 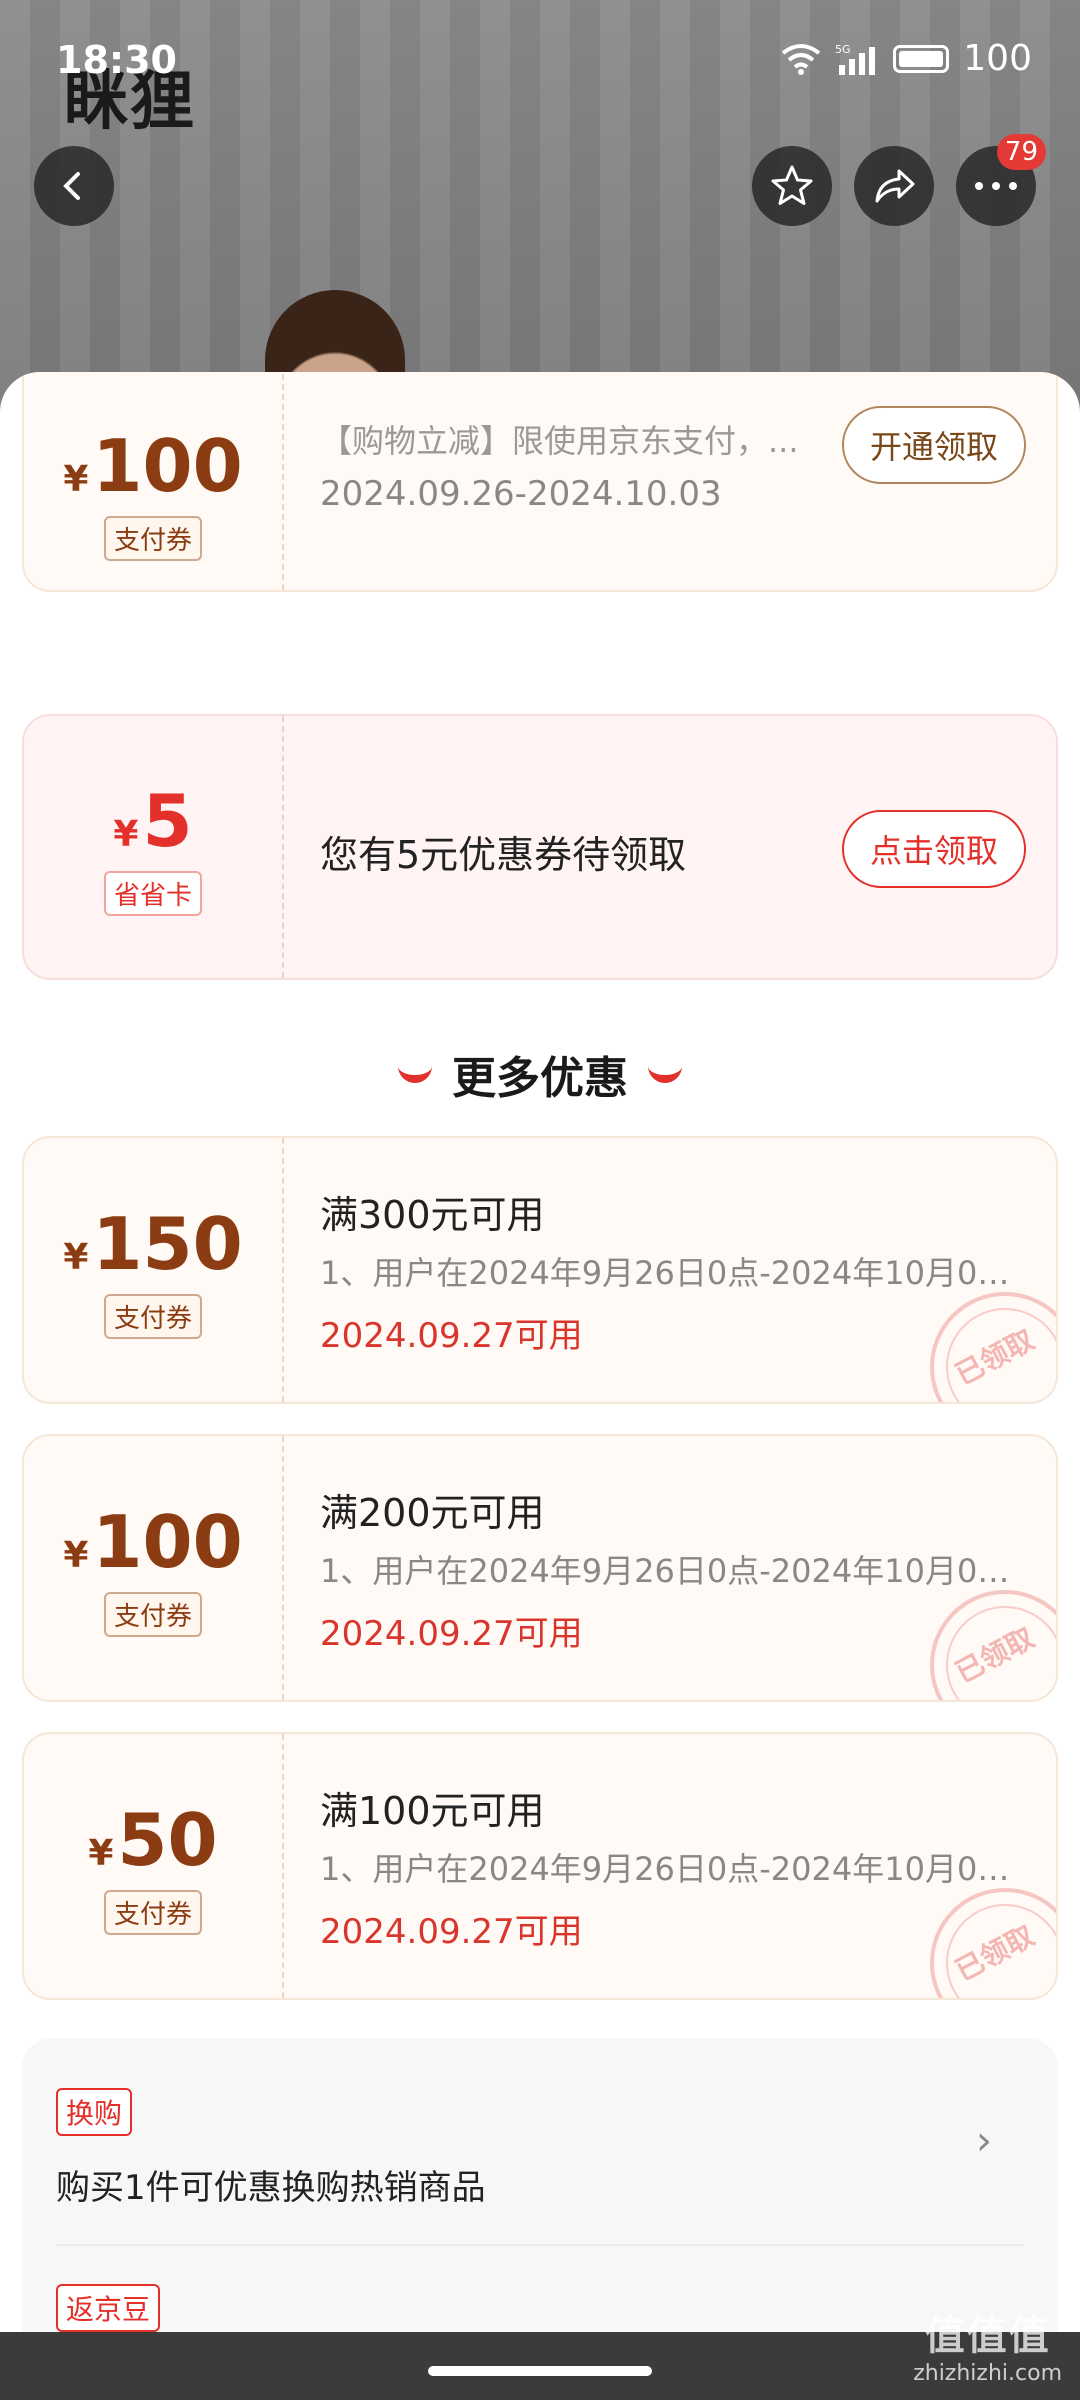 What do you see at coordinates (271, 2184) in the screenshot?
I see `promo-exchange-text: 购买1件可优惠换购热销商品` at bounding box center [271, 2184].